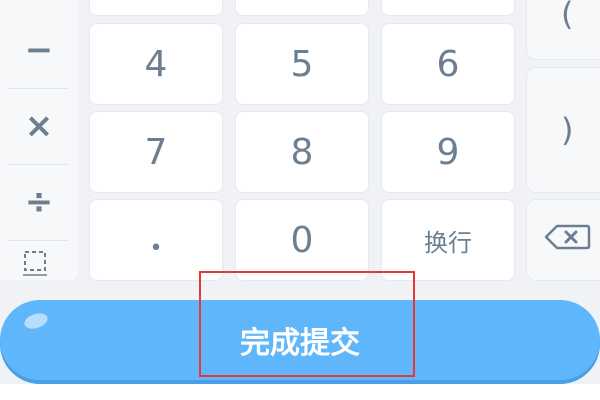 This screenshot has width=600, height=400. What do you see at coordinates (302, 64) in the screenshot?
I see `key-5: 5` at bounding box center [302, 64].